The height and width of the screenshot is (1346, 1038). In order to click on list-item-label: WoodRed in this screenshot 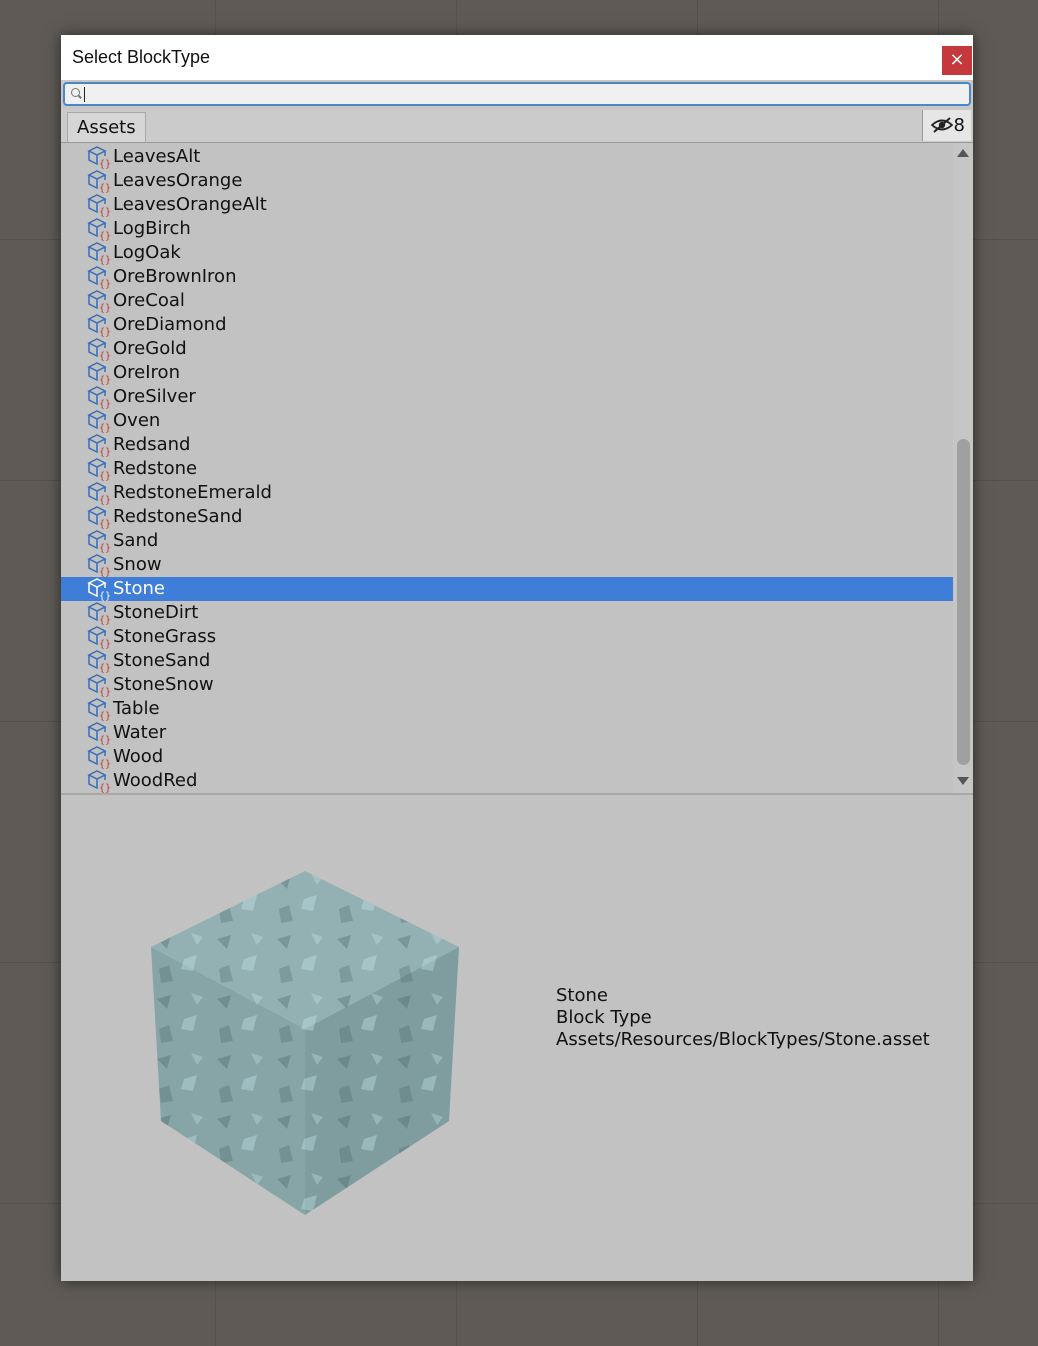, I will do `click(155, 780)`.